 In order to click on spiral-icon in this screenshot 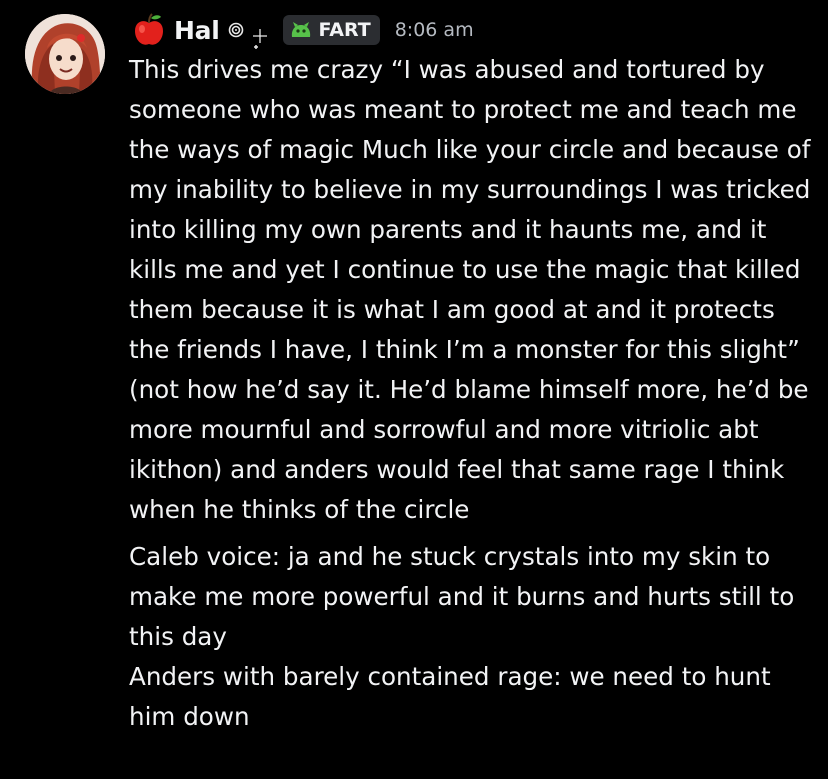, I will do `click(236, 30)`.